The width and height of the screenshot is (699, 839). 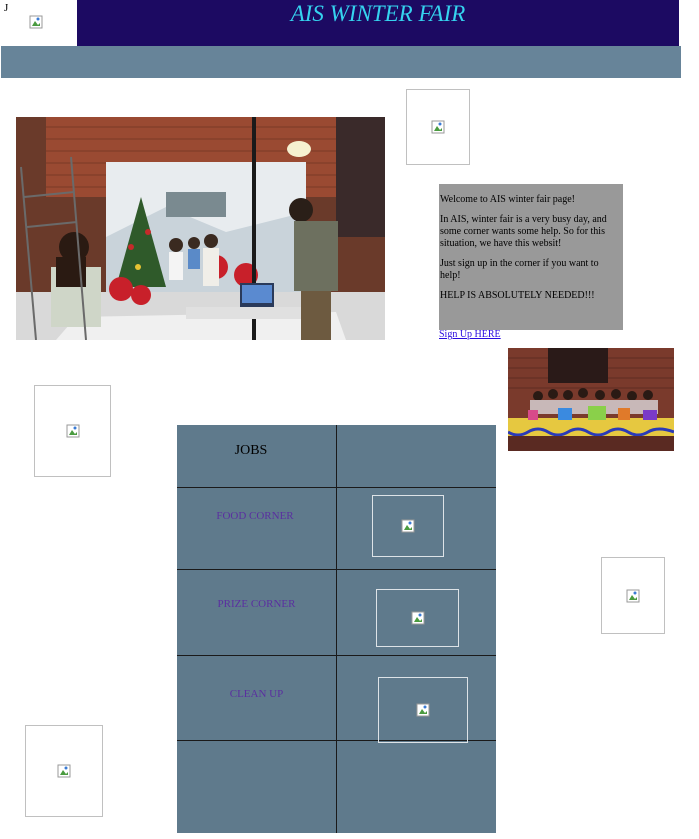 What do you see at coordinates (470, 334) in the screenshot?
I see `signup-link: Sign Up HERE` at bounding box center [470, 334].